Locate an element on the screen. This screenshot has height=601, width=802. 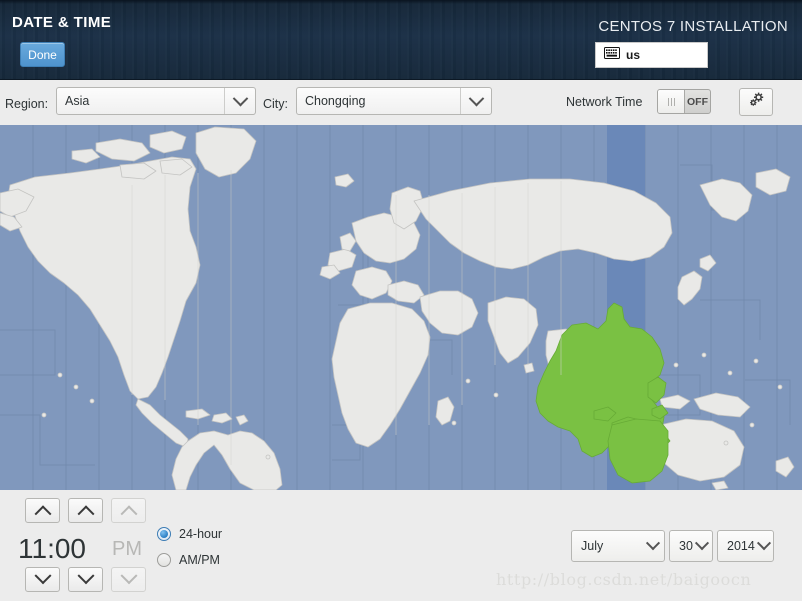
network-time-state: OFF is located at coordinates (697, 101).